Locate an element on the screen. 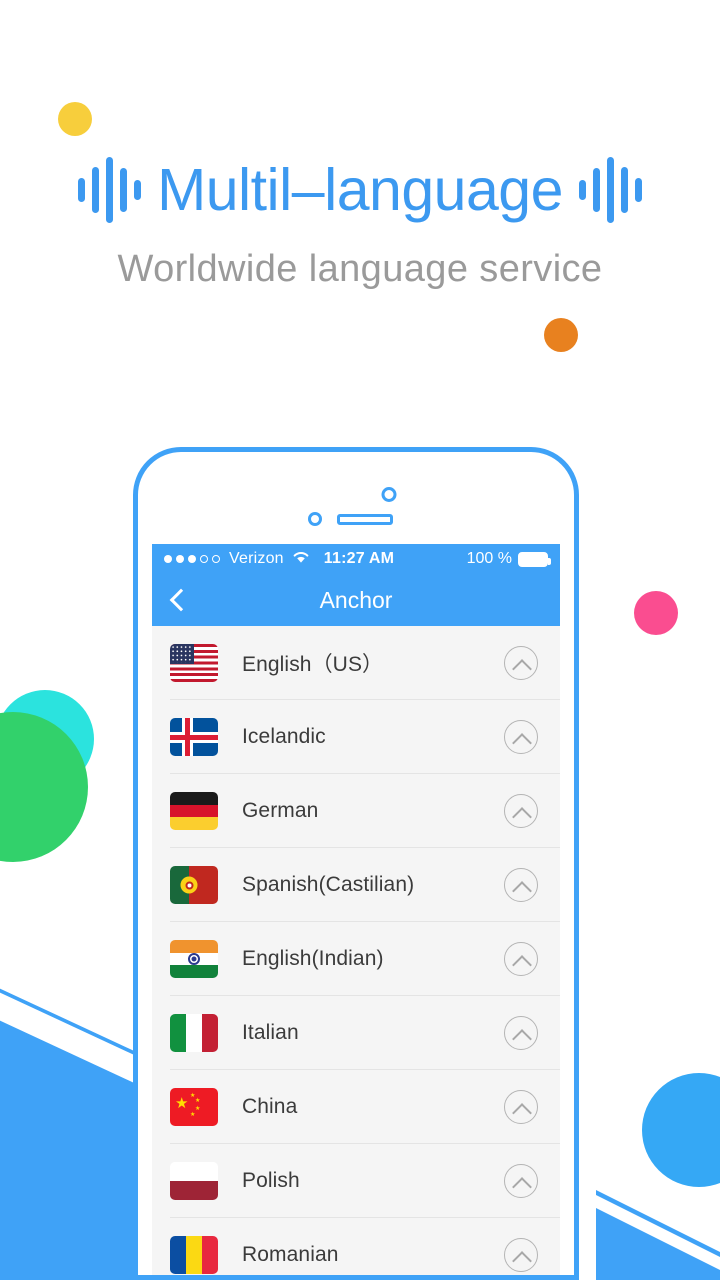 The height and width of the screenshot is (1280, 720). signal-strength-icon is located at coordinates (192, 559).